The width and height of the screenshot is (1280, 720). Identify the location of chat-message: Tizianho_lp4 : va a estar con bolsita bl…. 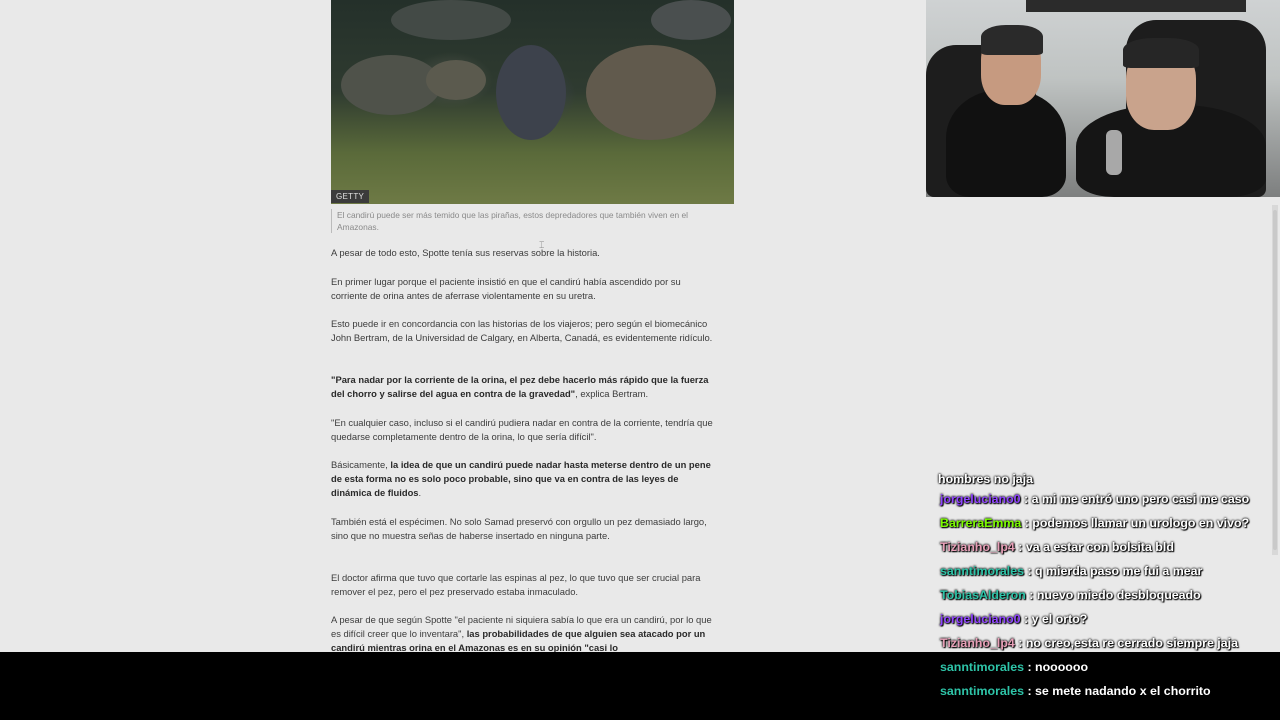
(1101, 547).